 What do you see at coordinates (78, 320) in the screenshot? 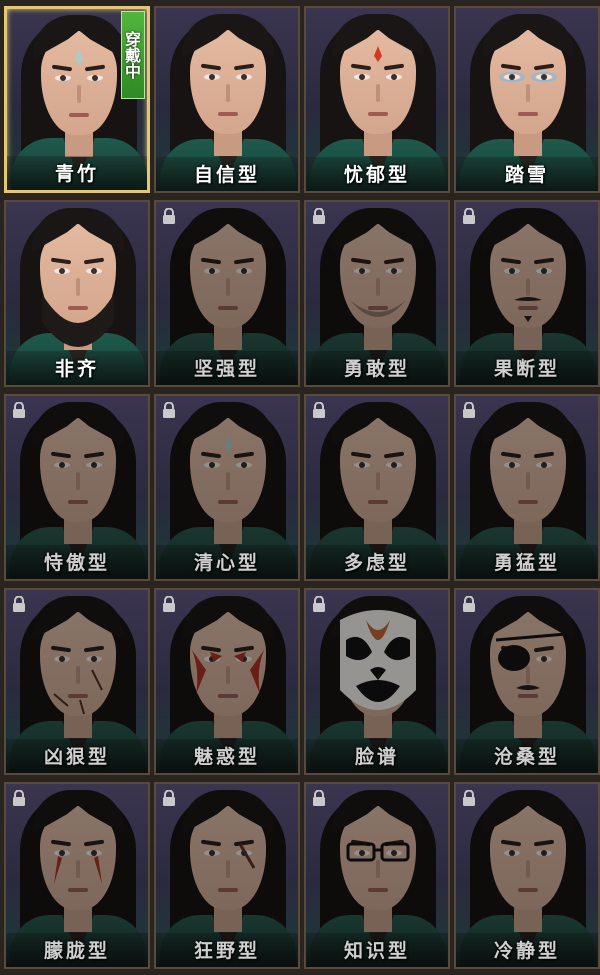
I see `full-beard-feature` at bounding box center [78, 320].